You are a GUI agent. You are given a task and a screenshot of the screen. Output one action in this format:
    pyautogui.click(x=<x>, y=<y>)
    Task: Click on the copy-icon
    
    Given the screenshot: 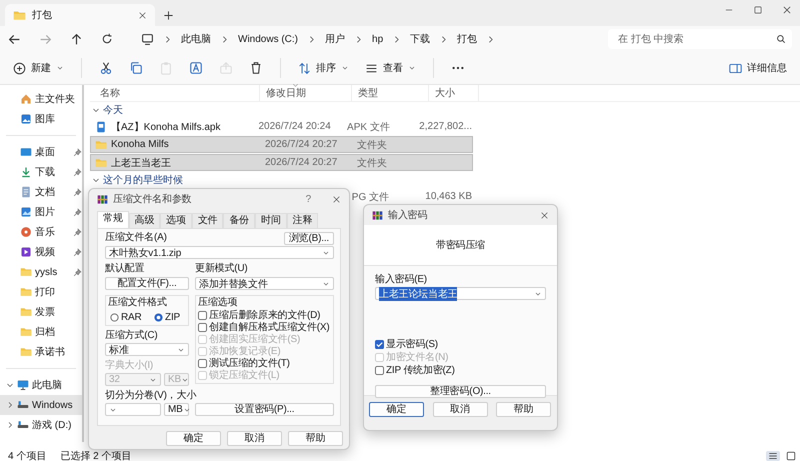 What is the action you would take?
    pyautogui.click(x=136, y=68)
    